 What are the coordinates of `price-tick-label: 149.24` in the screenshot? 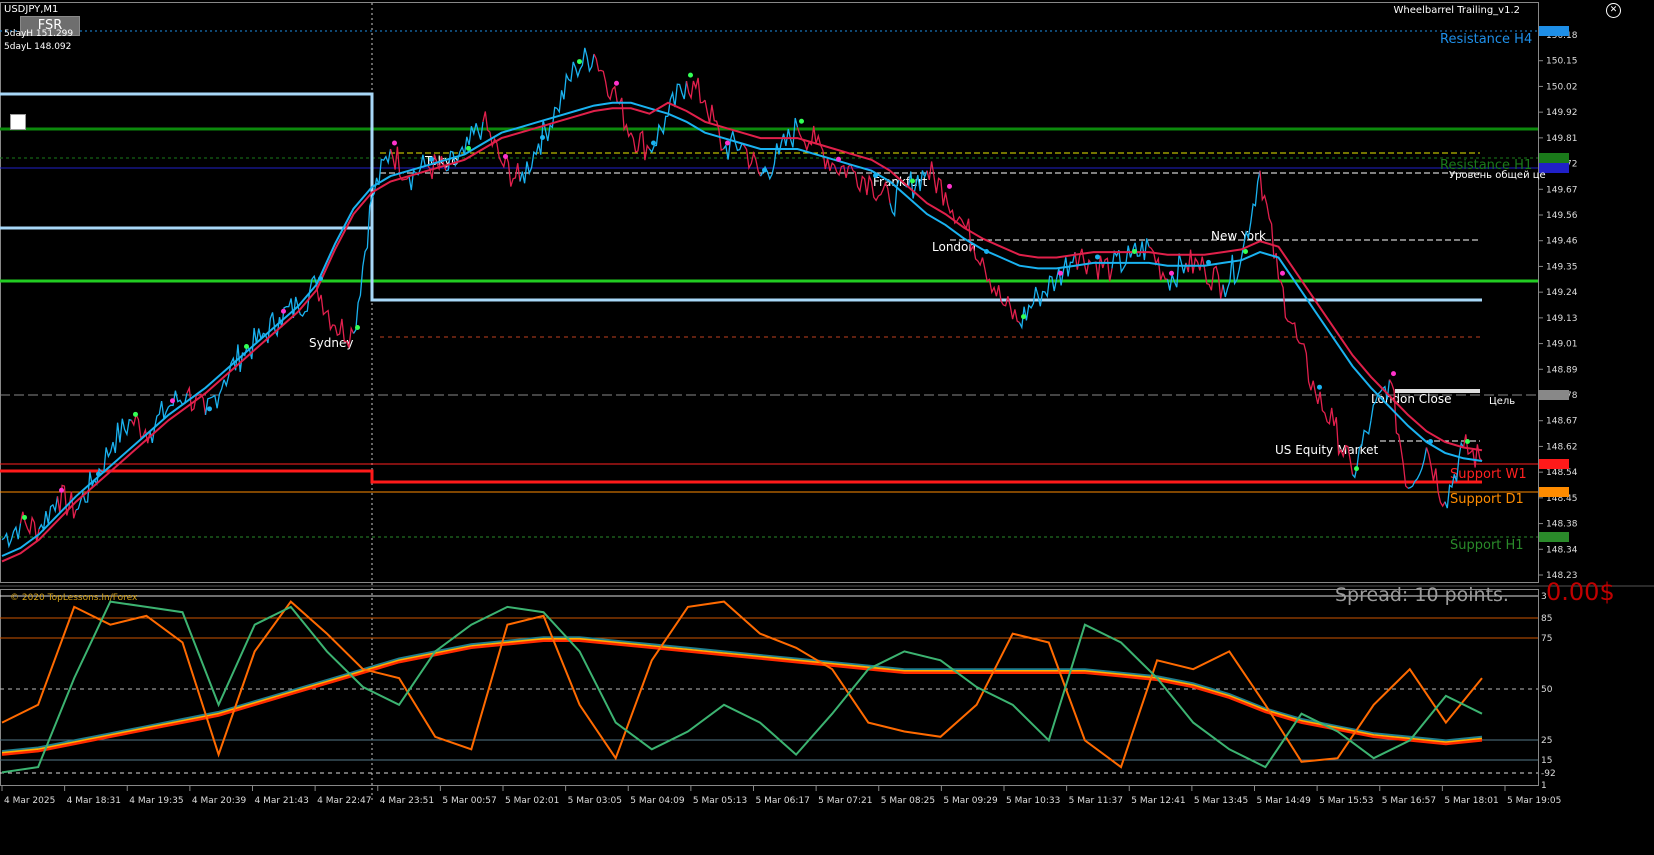 It's located at (1562, 293).